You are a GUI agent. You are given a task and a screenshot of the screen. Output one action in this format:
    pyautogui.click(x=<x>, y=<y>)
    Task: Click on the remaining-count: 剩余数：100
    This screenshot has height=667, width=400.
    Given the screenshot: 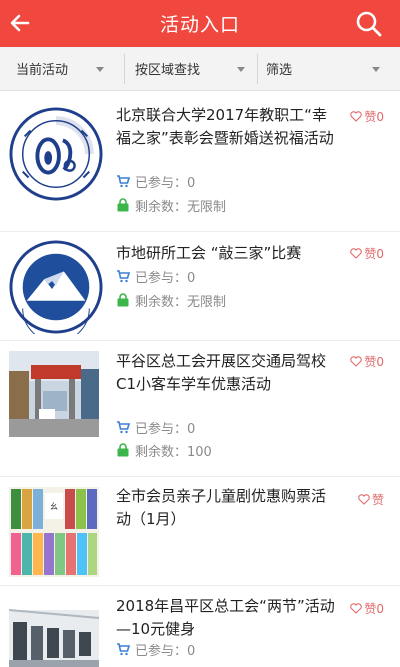 What is the action you would take?
    pyautogui.click(x=164, y=450)
    